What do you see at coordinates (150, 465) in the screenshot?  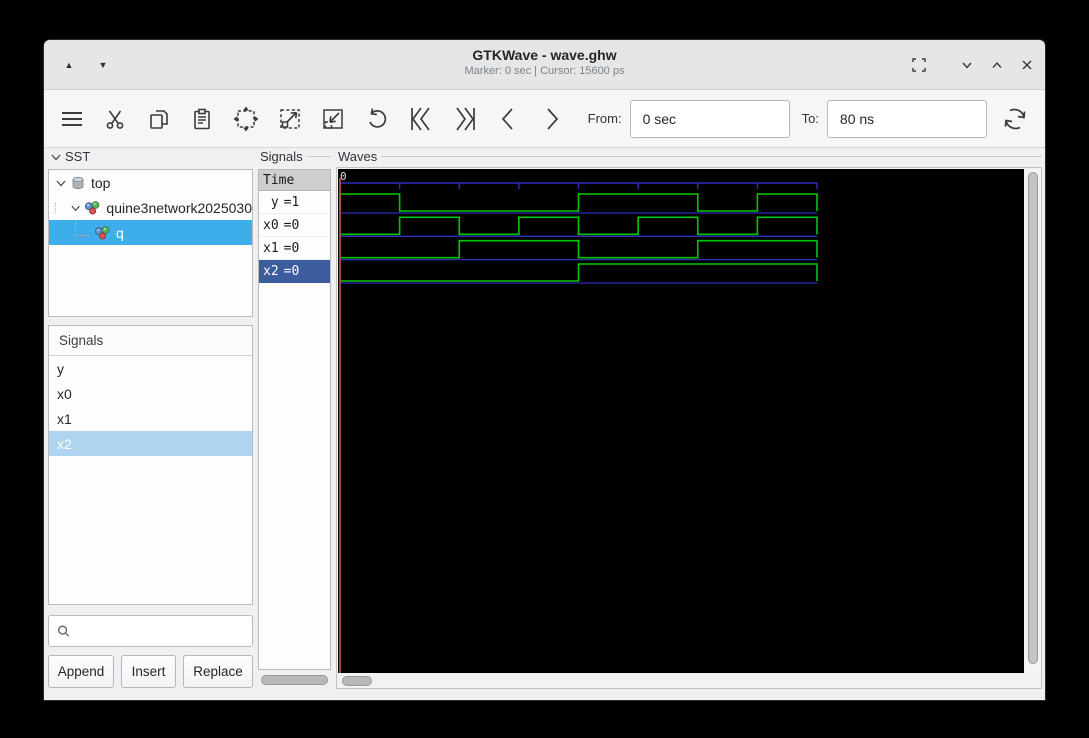 I see `signals-list: Signals y x0 x1 x2` at bounding box center [150, 465].